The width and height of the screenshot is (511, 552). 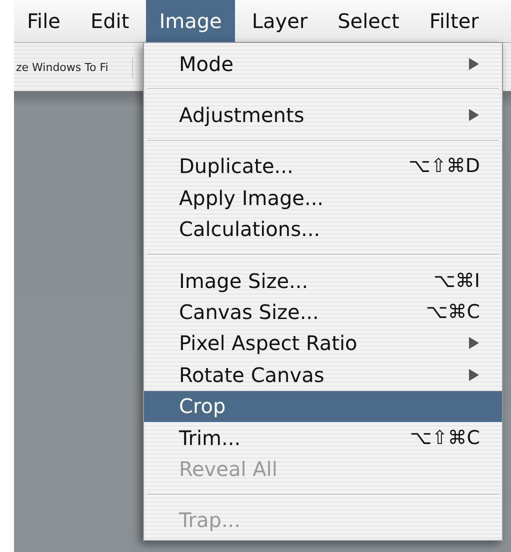 I want to click on toolbar-button: ze Windows To Fi, so click(x=73, y=67).